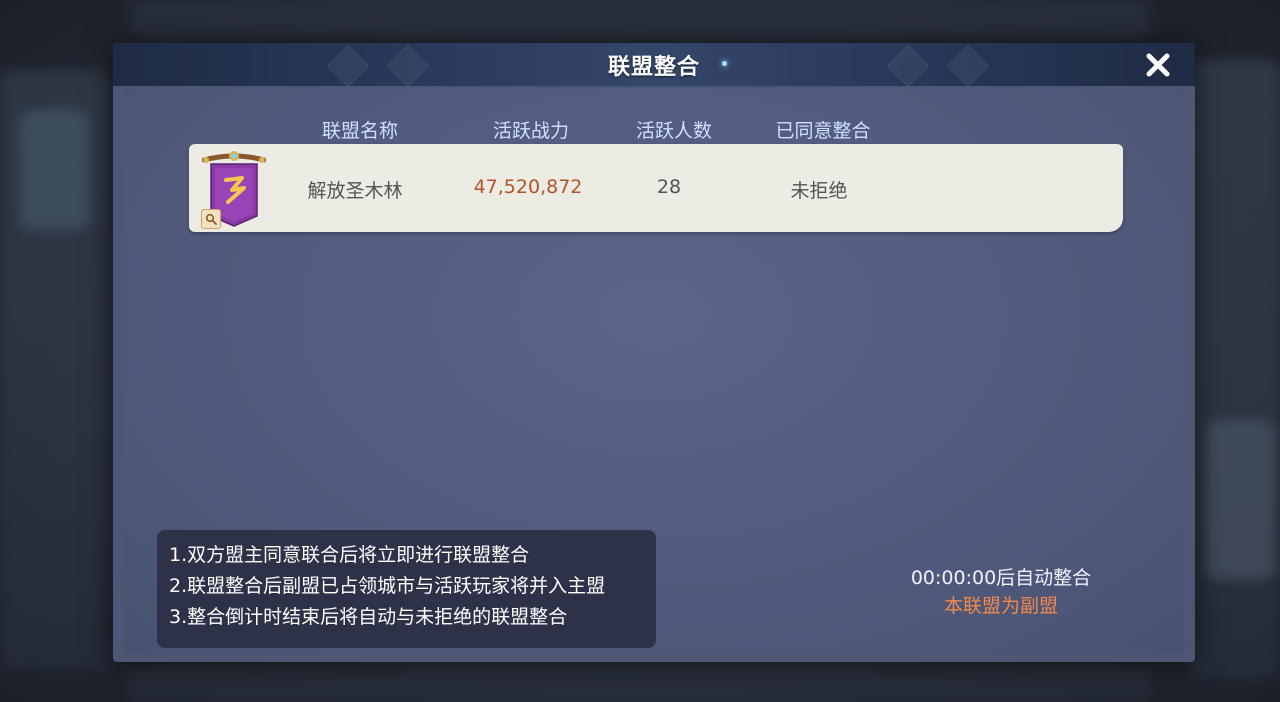 The height and width of the screenshot is (702, 1280). I want to click on alliance-banner-emblem-icon, so click(234, 189).